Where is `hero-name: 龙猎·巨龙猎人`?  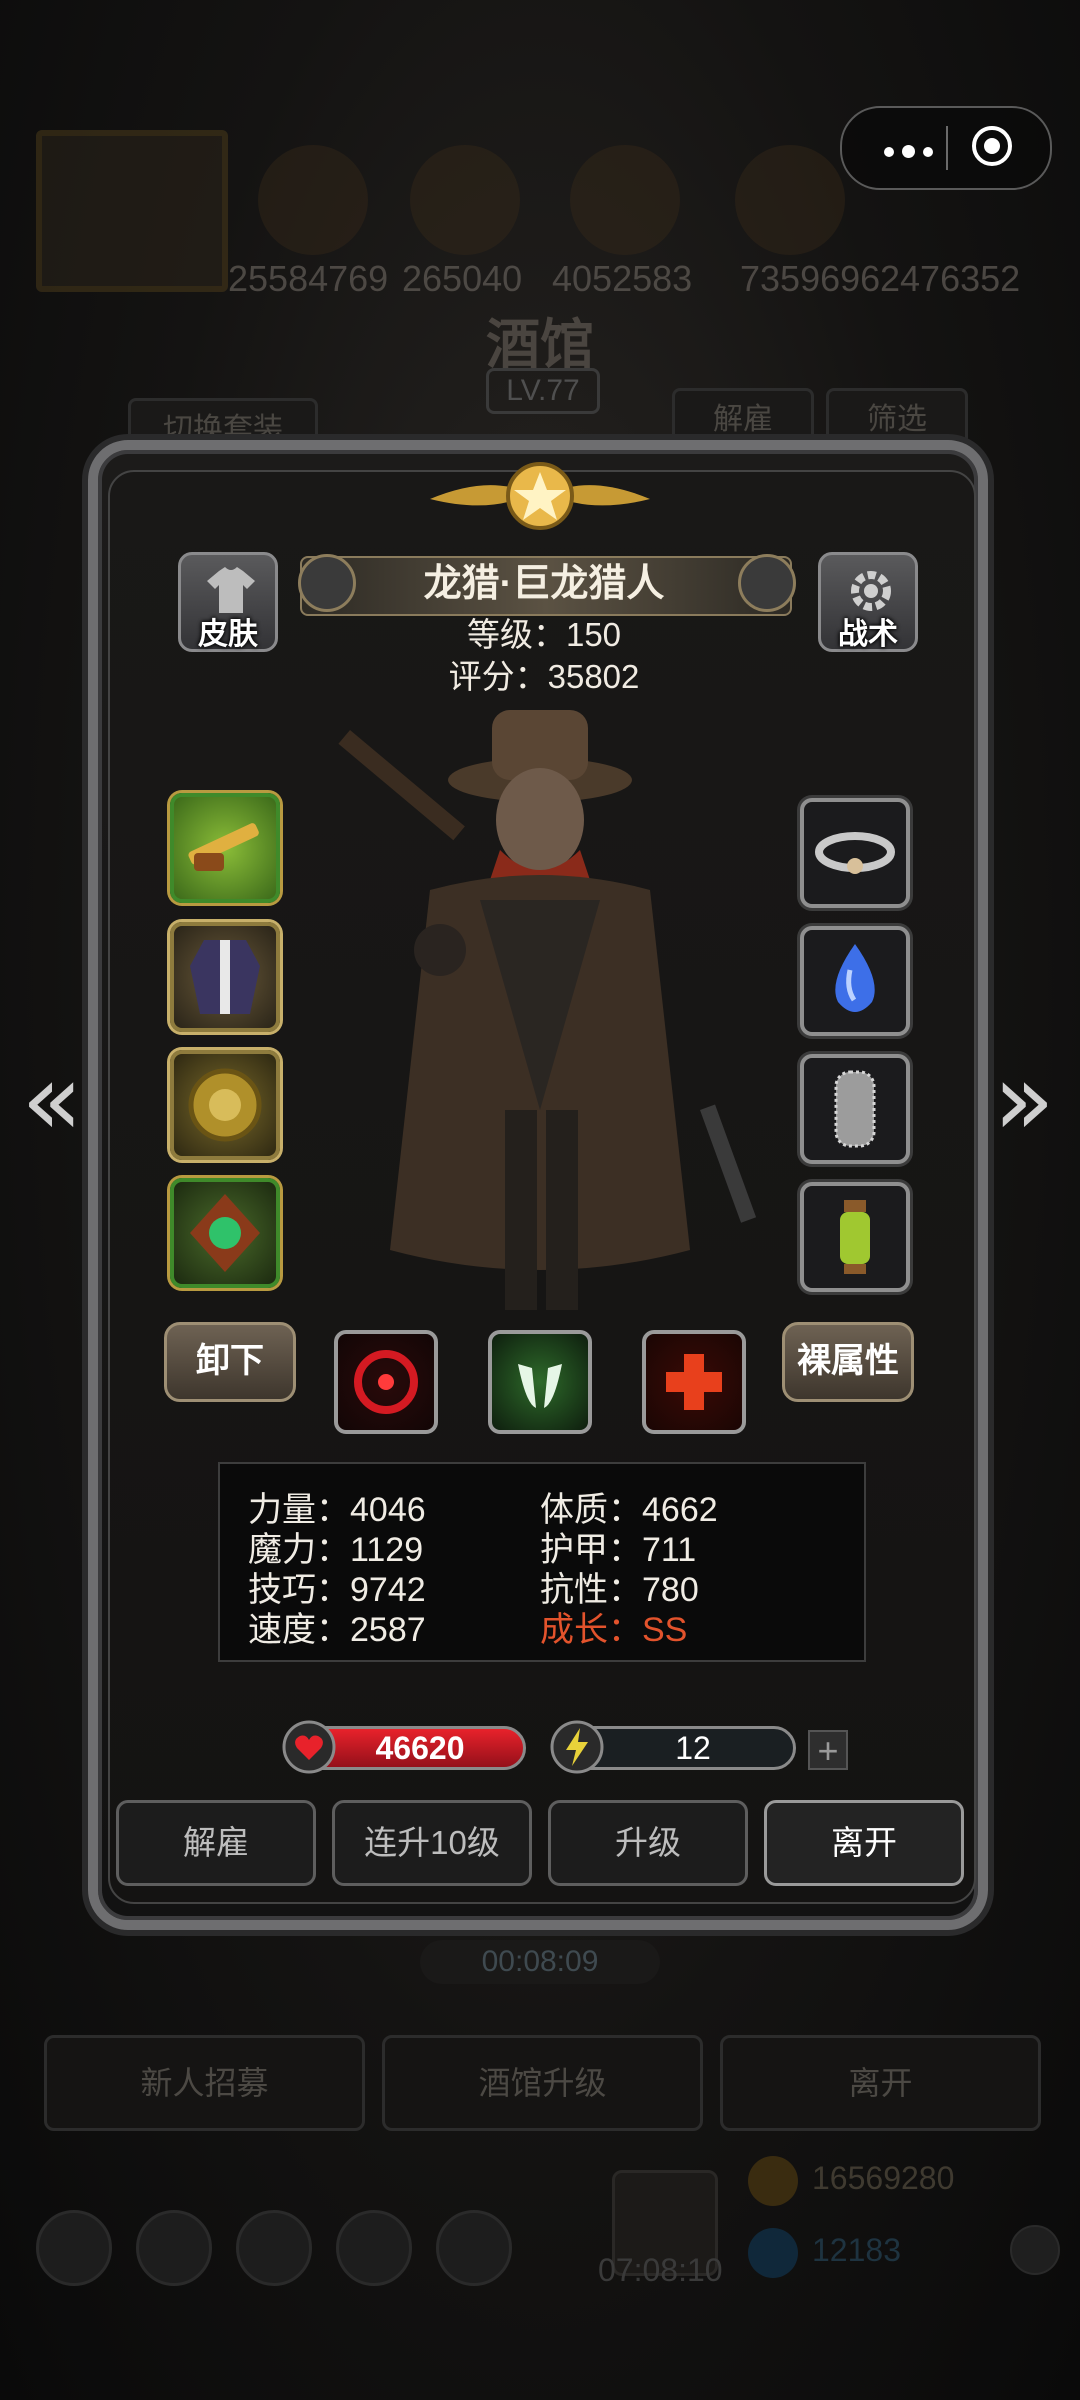
hero-name: 龙猎·巨龙猎人 is located at coordinates (544, 584).